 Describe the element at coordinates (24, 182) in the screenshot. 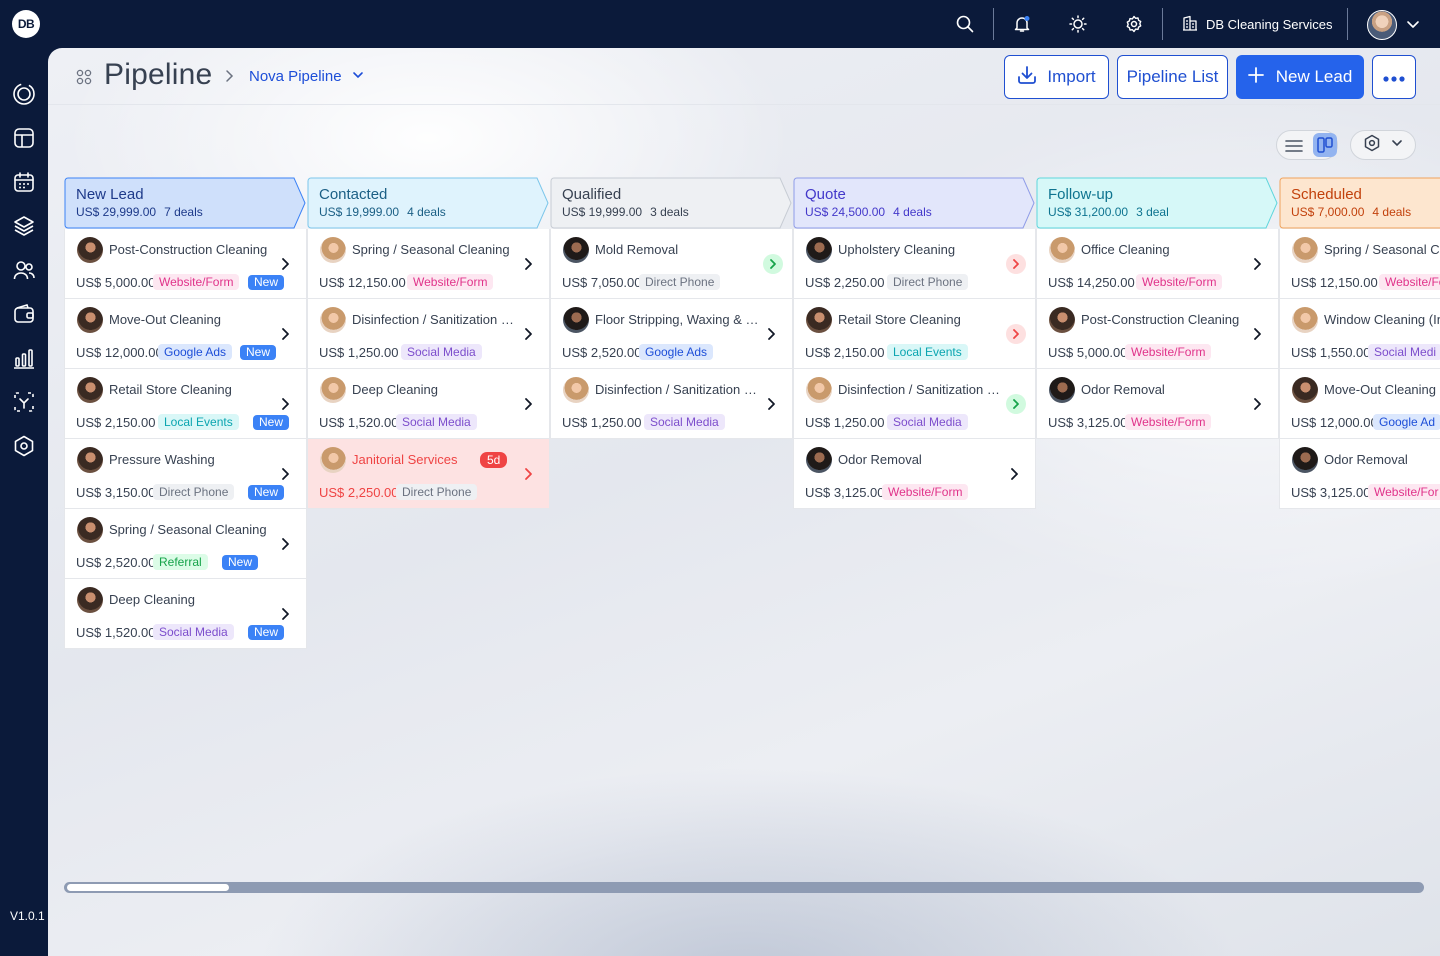

I see `calendar-icon` at that location.